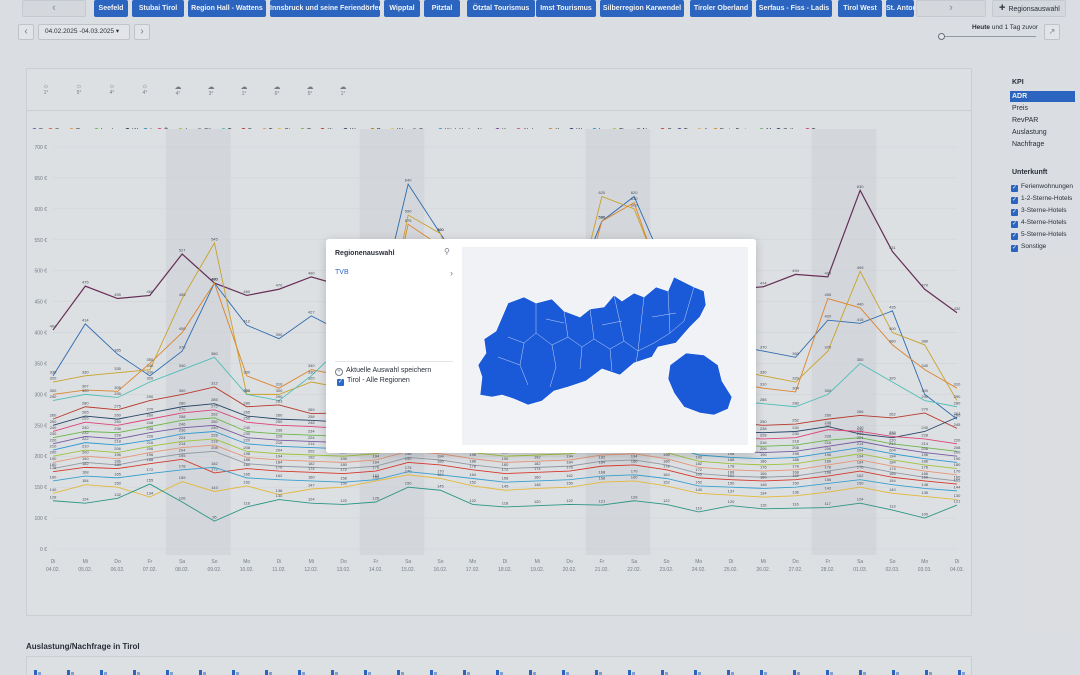 This screenshot has height=675, width=1080. Describe the element at coordinates (795, 453) in the screenshot. I see `data-label: 198` at that location.